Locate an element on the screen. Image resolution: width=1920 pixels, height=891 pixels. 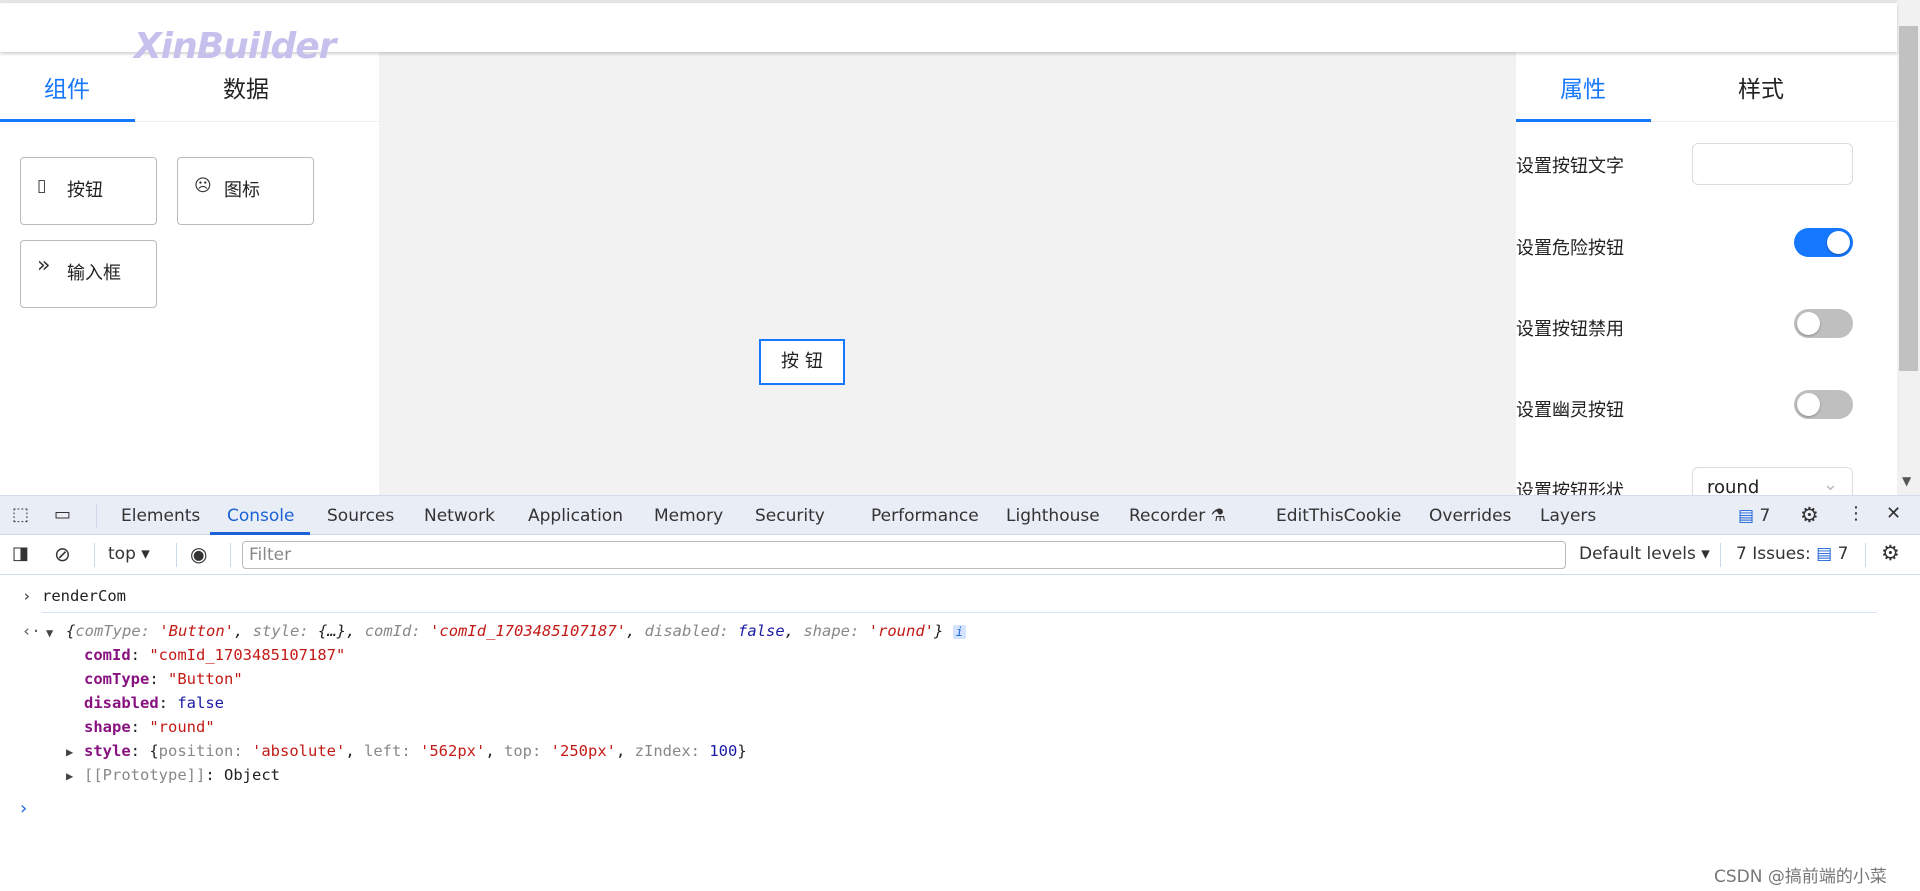
result-arrow-icon: ‹· is located at coordinates (31, 631).